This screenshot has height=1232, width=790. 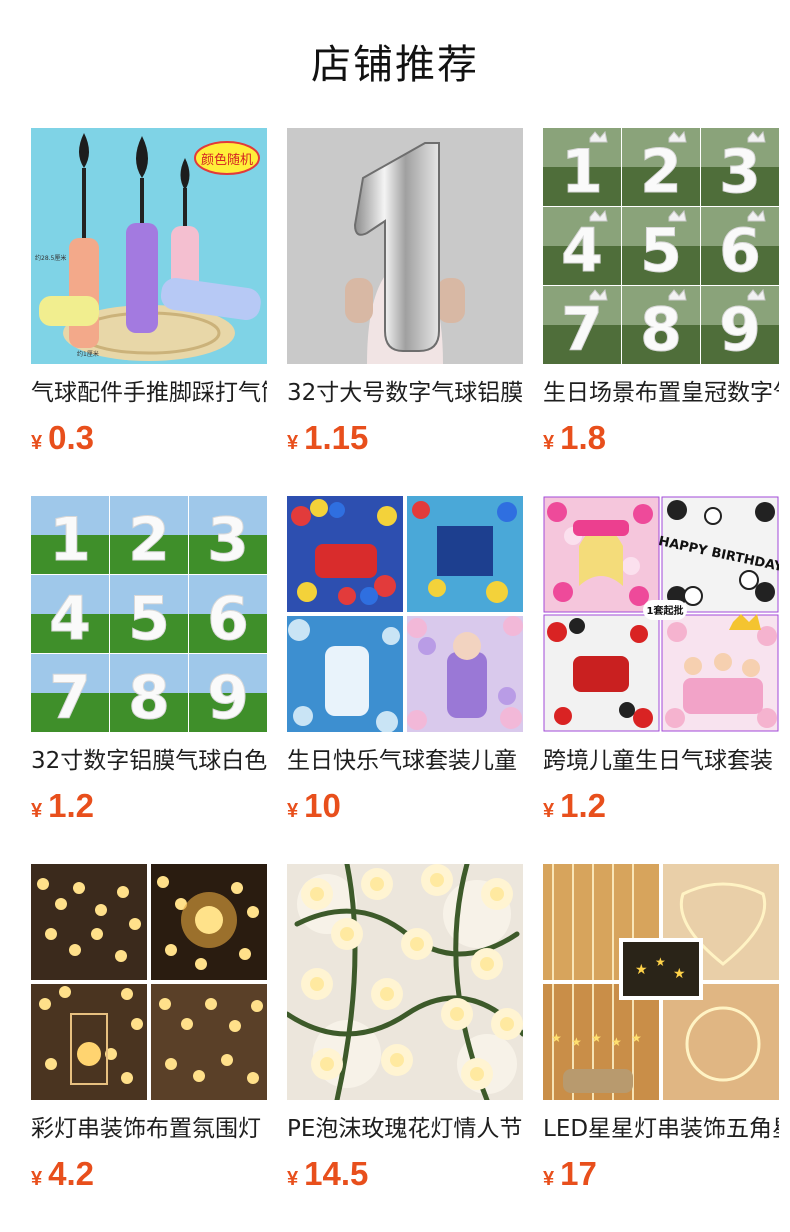 What do you see at coordinates (405, 806) in the screenshot?
I see `product-price: ¥10` at bounding box center [405, 806].